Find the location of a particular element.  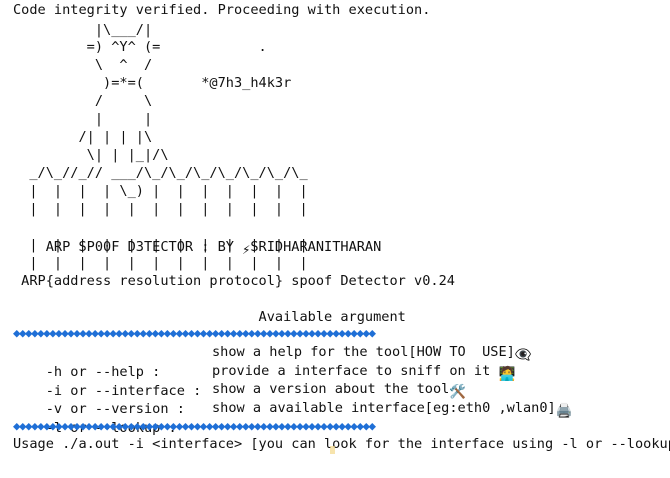

ascii-art-line: _/\_//_// ___/\_/\_/\_/\_/\_/\_/\_ is located at coordinates (160, 173).